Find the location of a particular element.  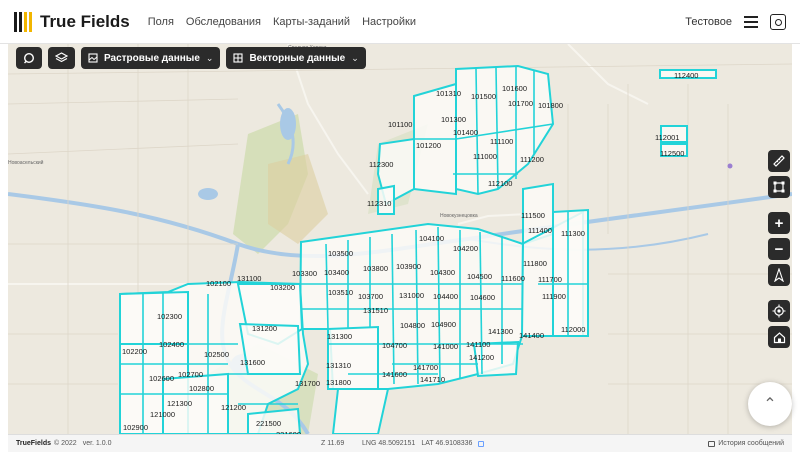

field-label: 103700 is located at coordinates (370, 296).